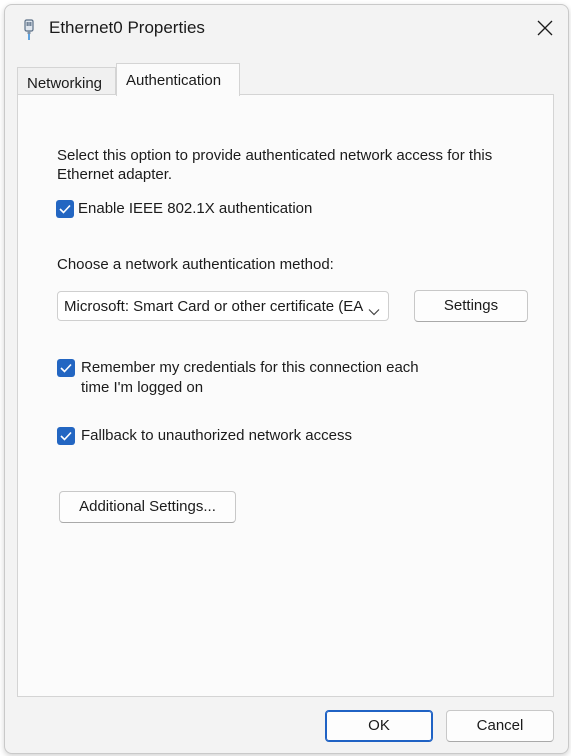 This screenshot has width=571, height=756. What do you see at coordinates (374, 311) in the screenshot?
I see `chevron-down-icon` at bounding box center [374, 311].